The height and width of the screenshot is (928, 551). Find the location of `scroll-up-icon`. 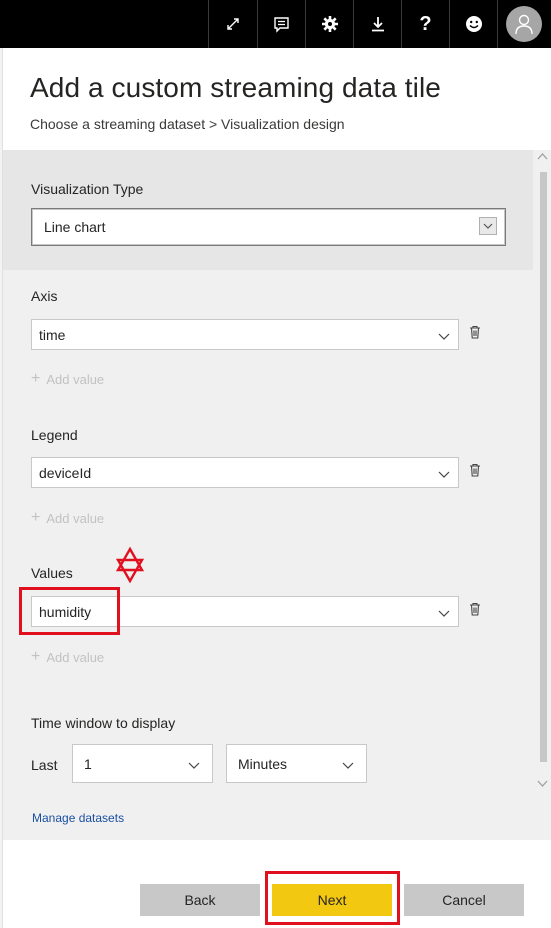

scroll-up-icon is located at coordinates (542, 158).